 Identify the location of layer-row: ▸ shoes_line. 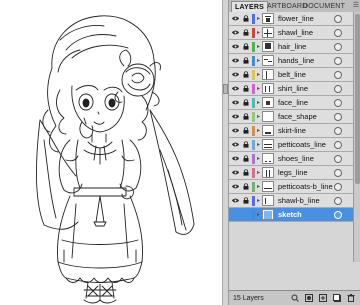
(291, 159).